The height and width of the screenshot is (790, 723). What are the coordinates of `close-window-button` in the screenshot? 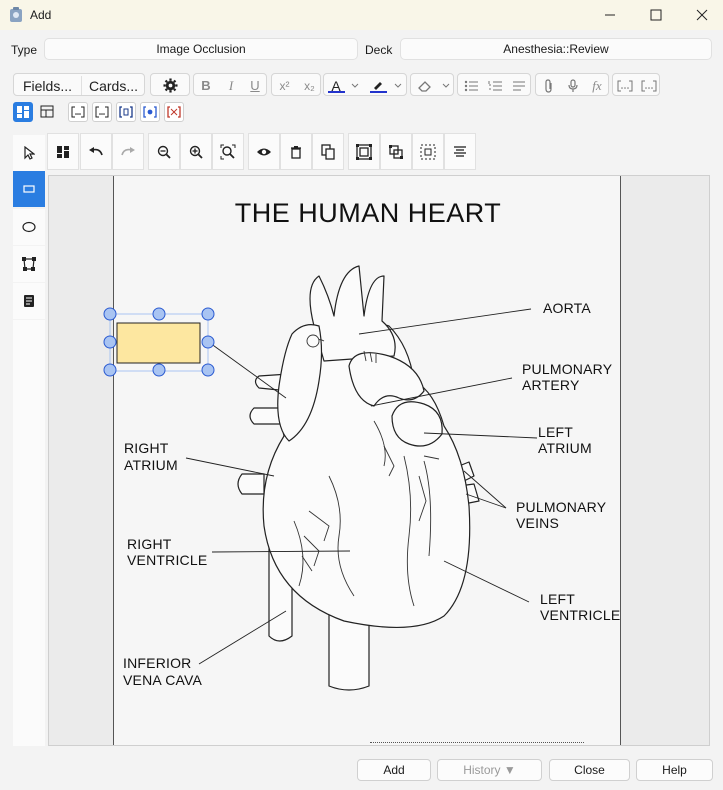 It's located at (701, 15).